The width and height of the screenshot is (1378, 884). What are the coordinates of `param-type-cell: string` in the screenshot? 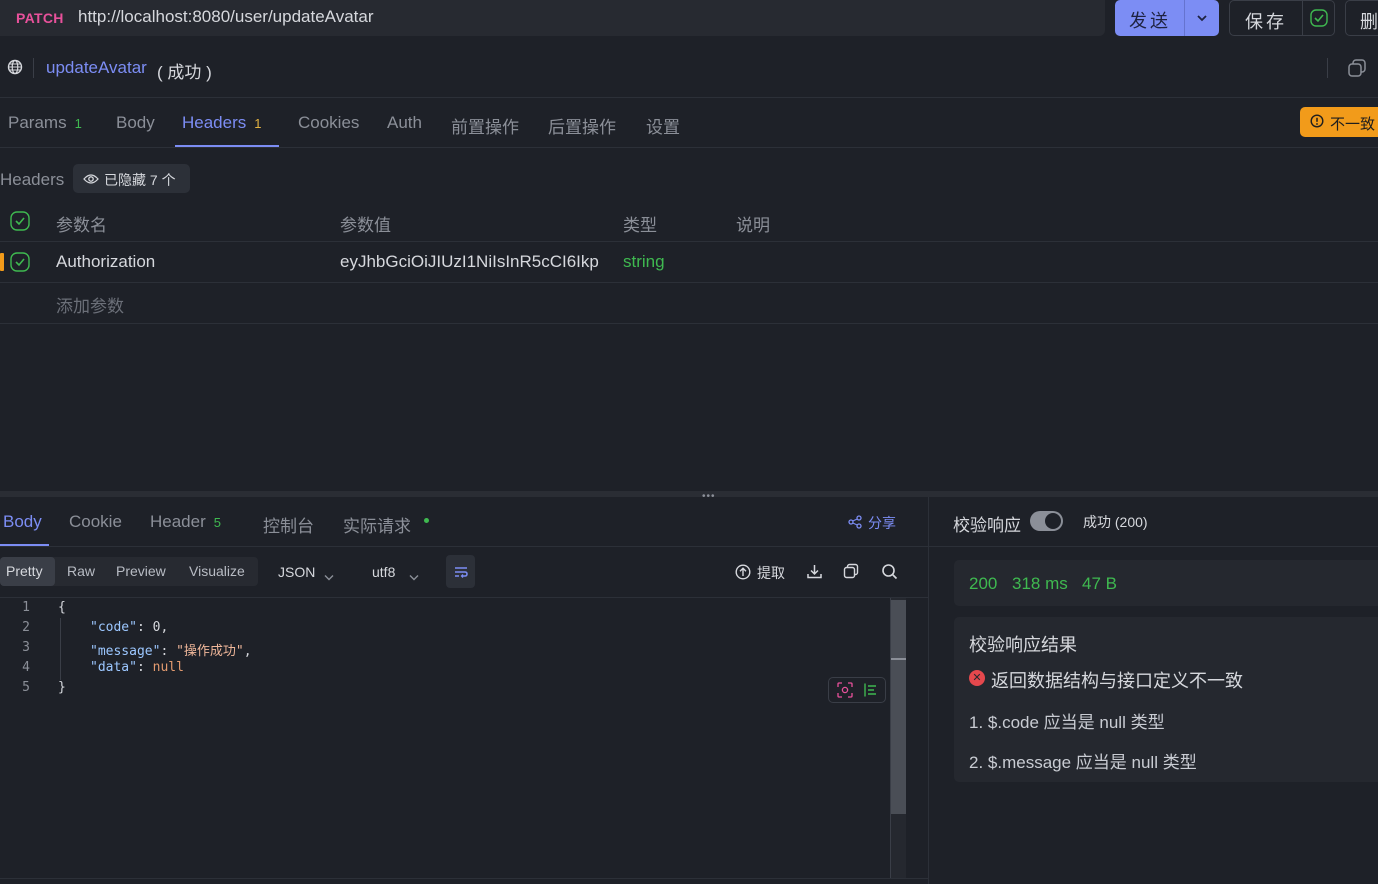 It's located at (644, 262).